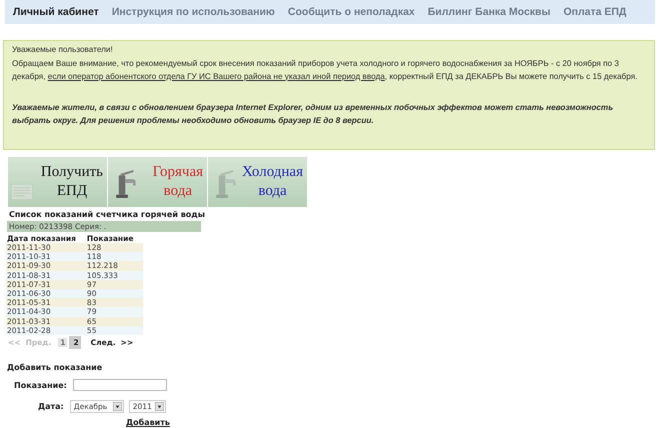 The height and width of the screenshot is (428, 660). Describe the element at coordinates (55, 367) in the screenshot. I see `form-title: Добавить показание` at that location.